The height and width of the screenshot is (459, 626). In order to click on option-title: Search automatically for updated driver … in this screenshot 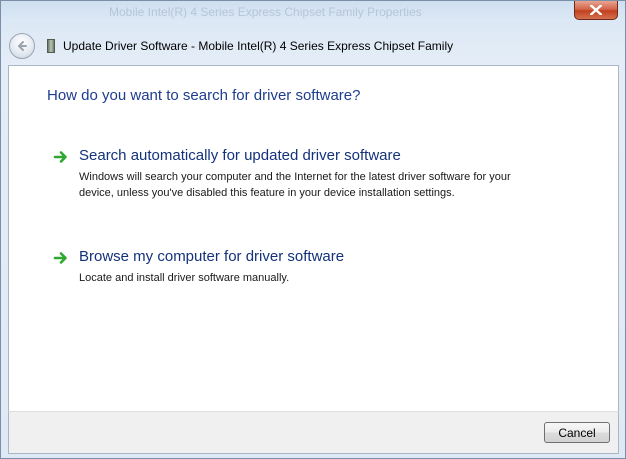, I will do `click(240, 155)`.